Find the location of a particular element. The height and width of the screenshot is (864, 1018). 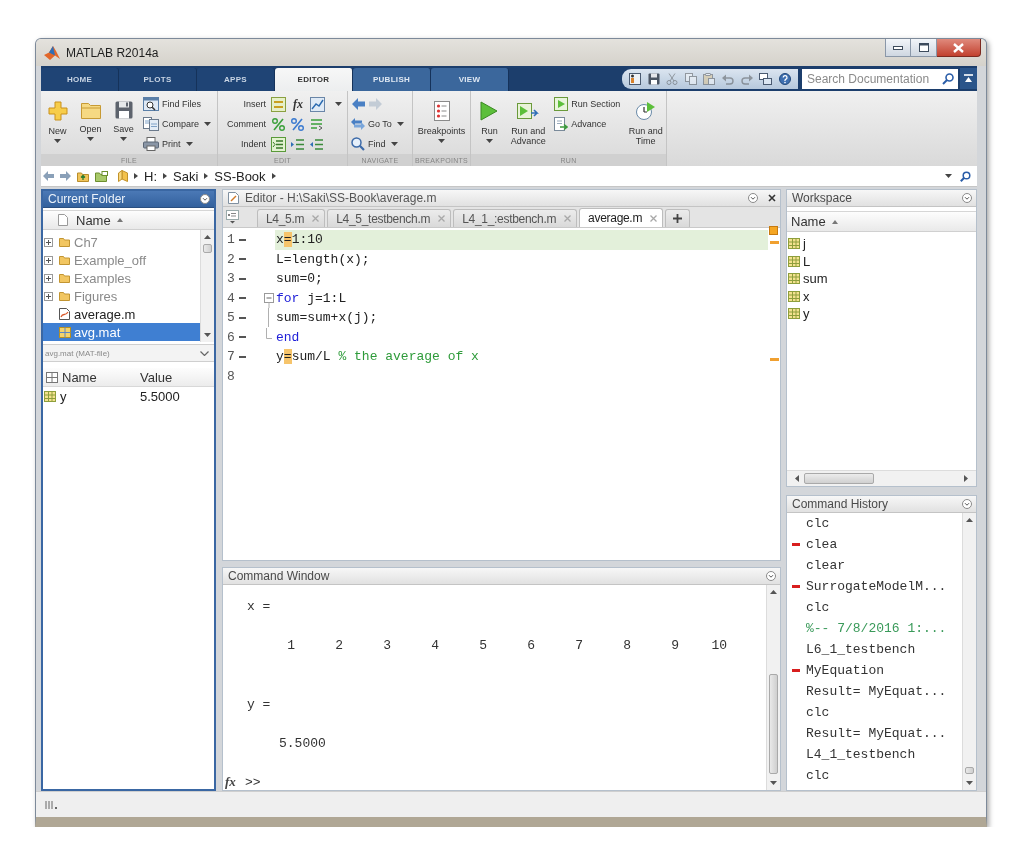

search-field: Search Documentation is located at coordinates (880, 79).